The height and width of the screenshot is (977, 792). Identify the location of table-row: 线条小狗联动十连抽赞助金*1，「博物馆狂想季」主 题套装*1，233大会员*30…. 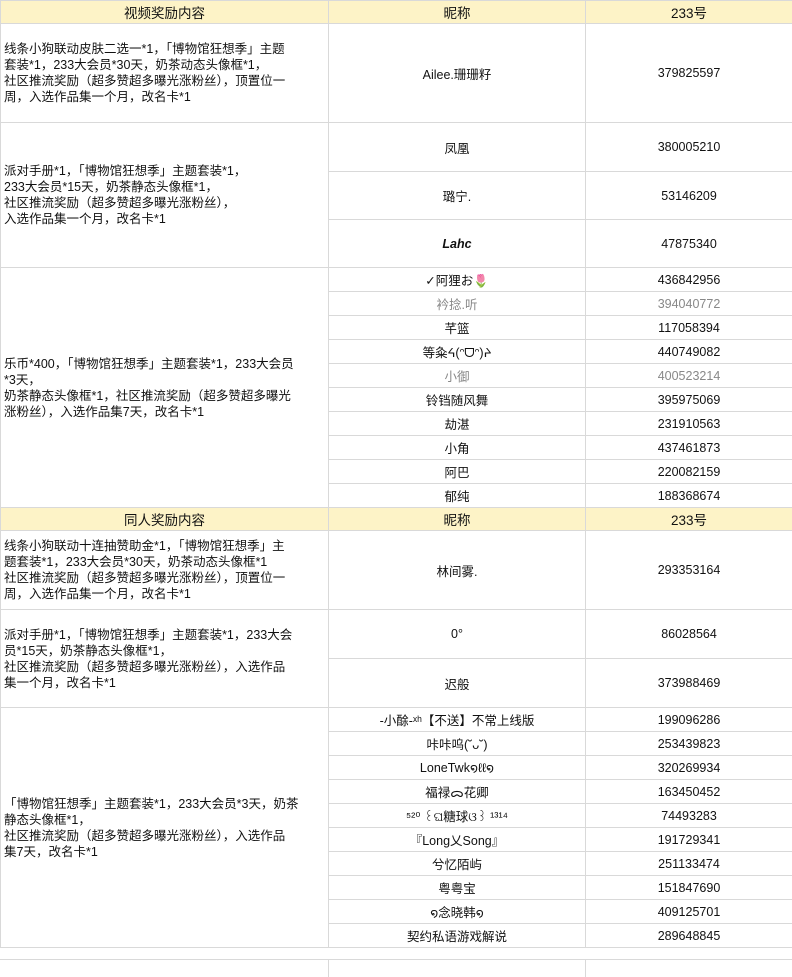
(396, 570).